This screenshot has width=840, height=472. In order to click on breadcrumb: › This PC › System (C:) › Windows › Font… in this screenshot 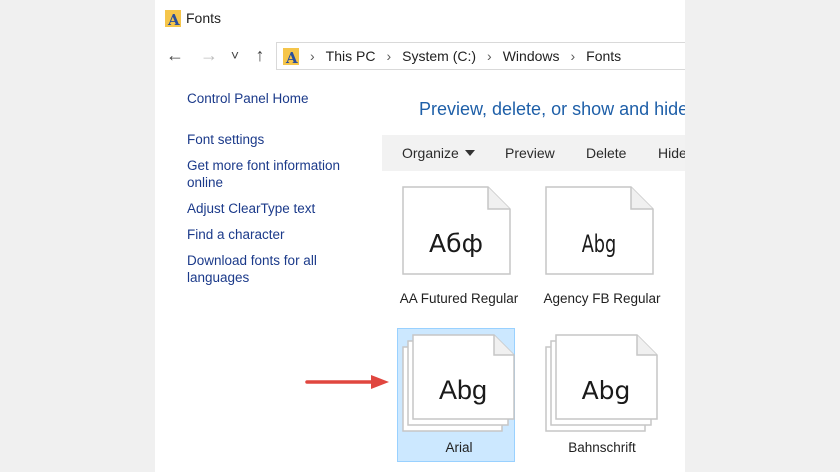, I will do `click(460, 56)`.